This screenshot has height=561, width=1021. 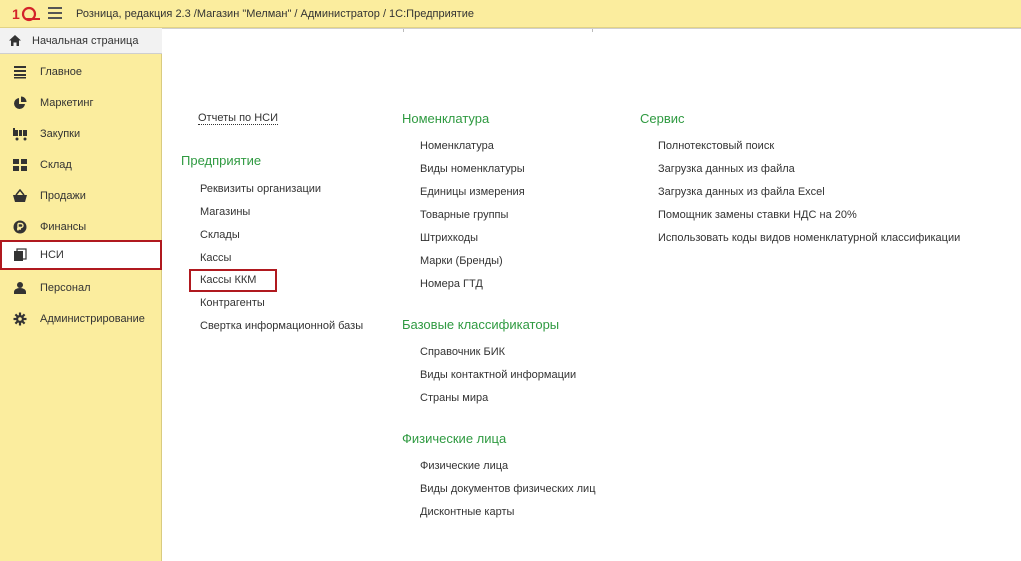 I want to click on section-title-enterprise: Предприятие, so click(x=221, y=160).